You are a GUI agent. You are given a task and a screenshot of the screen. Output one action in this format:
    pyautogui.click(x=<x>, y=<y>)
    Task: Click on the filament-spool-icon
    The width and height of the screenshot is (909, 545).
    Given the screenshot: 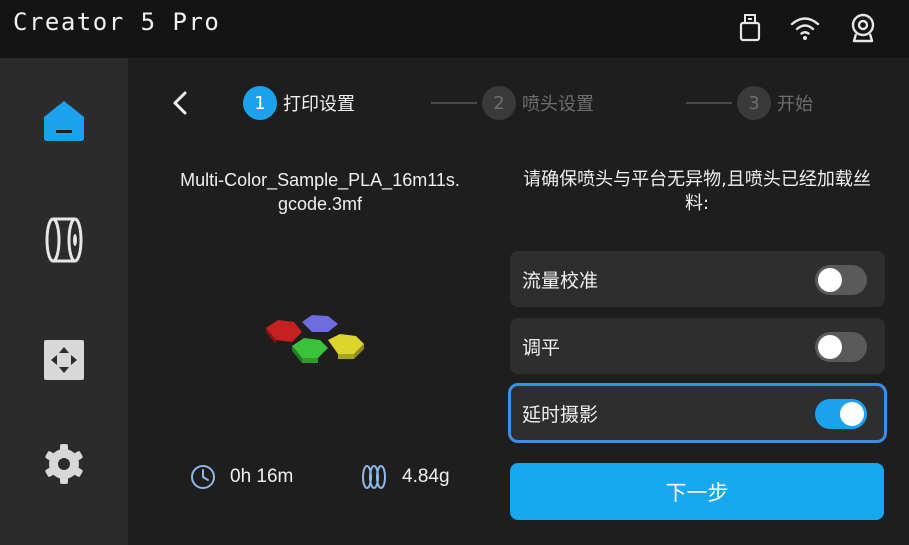 What is the action you would take?
    pyautogui.click(x=64, y=240)
    